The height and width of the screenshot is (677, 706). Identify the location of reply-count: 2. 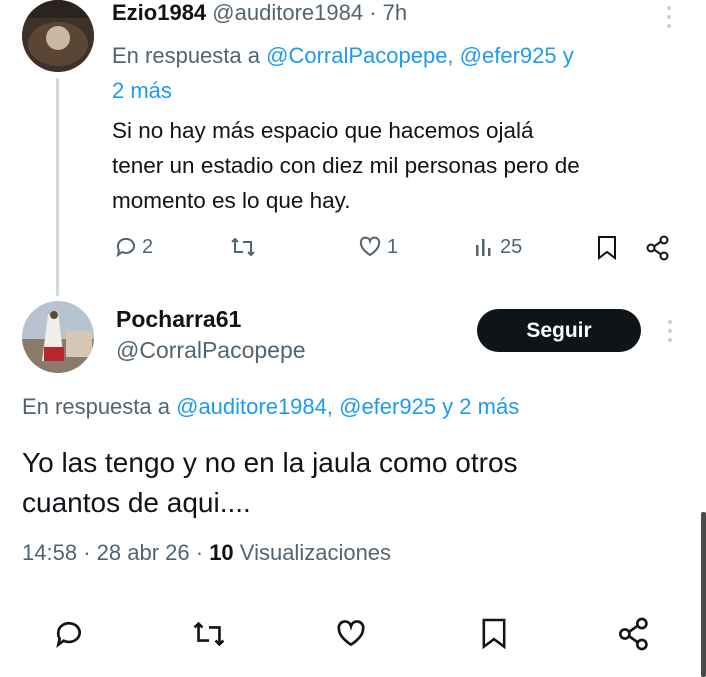
(148, 246).